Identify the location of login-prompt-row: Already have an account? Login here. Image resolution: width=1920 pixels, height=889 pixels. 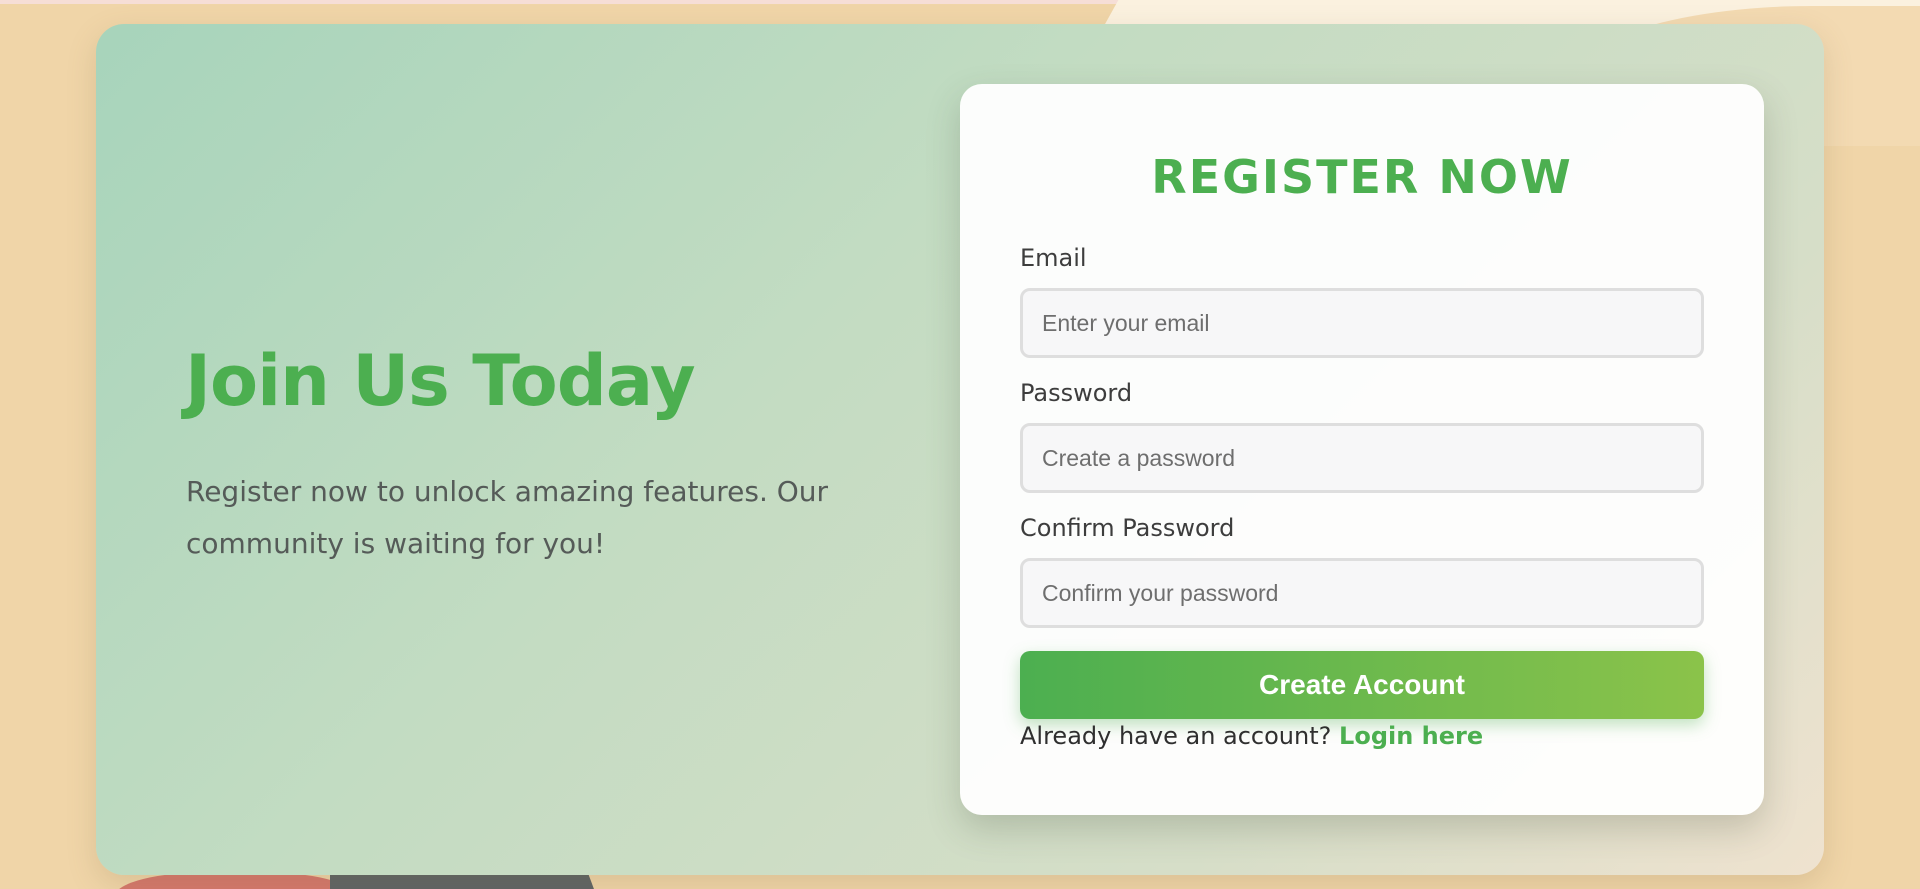
(1251, 736).